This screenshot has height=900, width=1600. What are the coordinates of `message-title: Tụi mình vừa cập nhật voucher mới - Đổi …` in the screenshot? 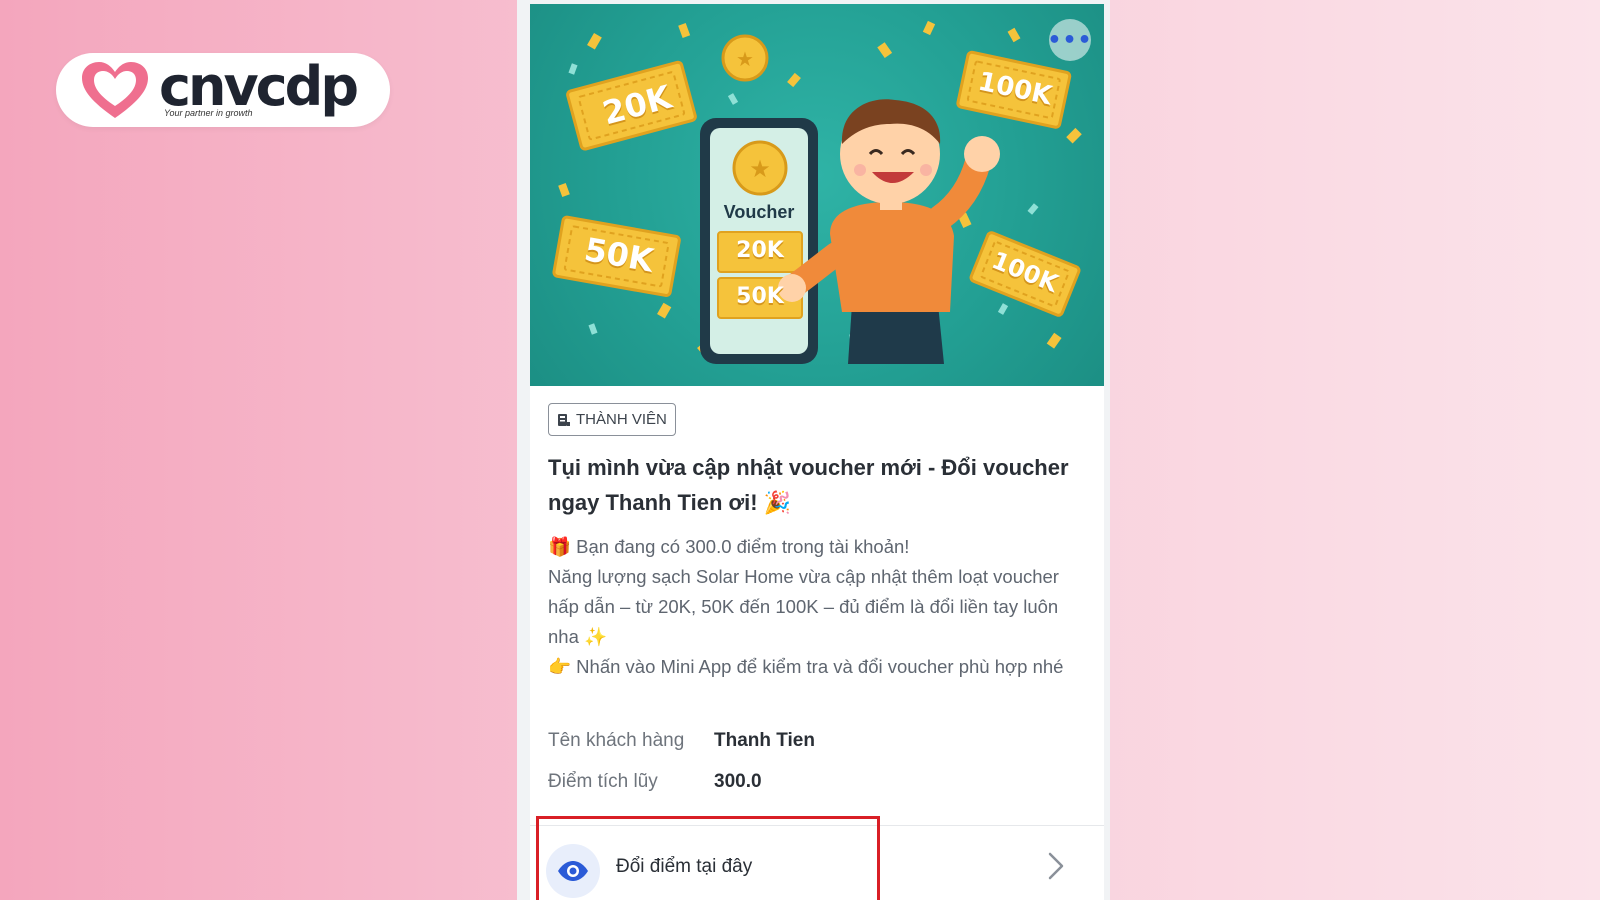 It's located at (808, 485).